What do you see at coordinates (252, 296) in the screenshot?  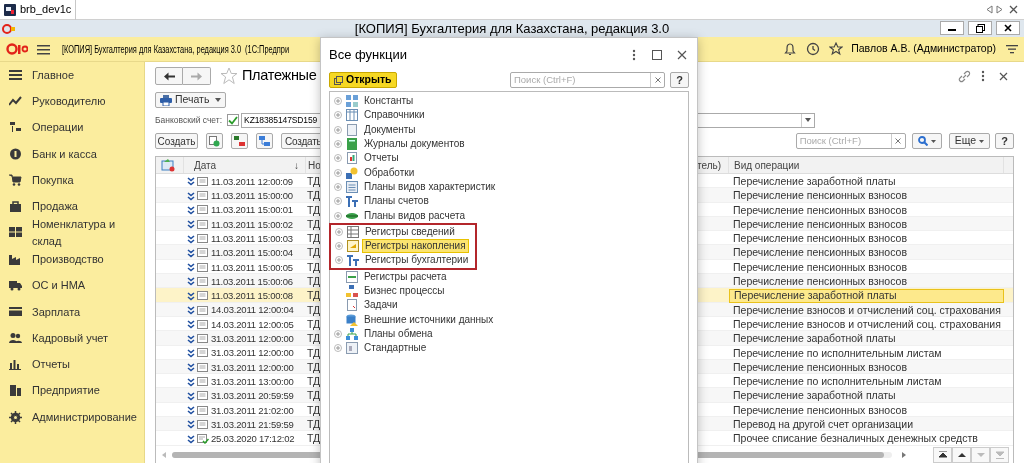 I see `table-cell: 11.03.2011 15:00:08` at bounding box center [252, 296].